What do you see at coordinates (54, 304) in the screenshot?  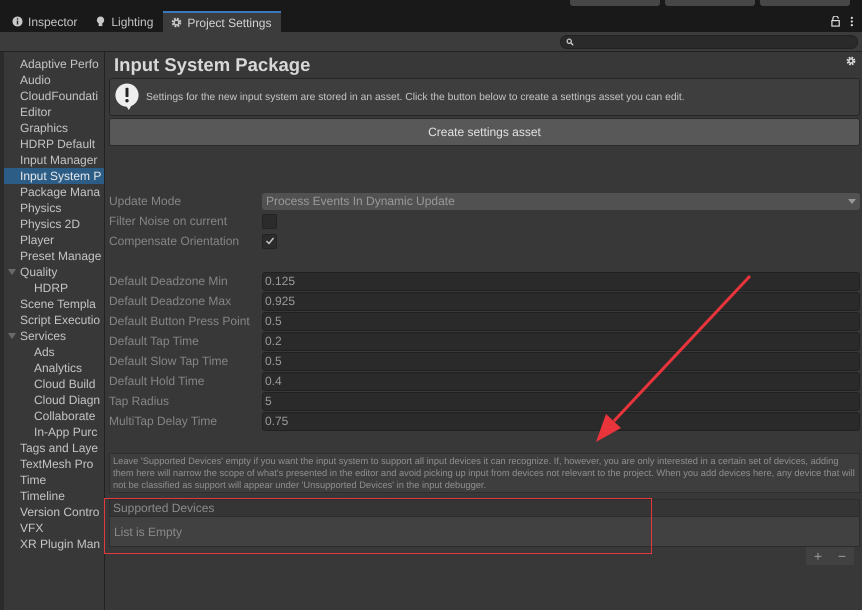 I see `sidebar-item: Scene Templa` at bounding box center [54, 304].